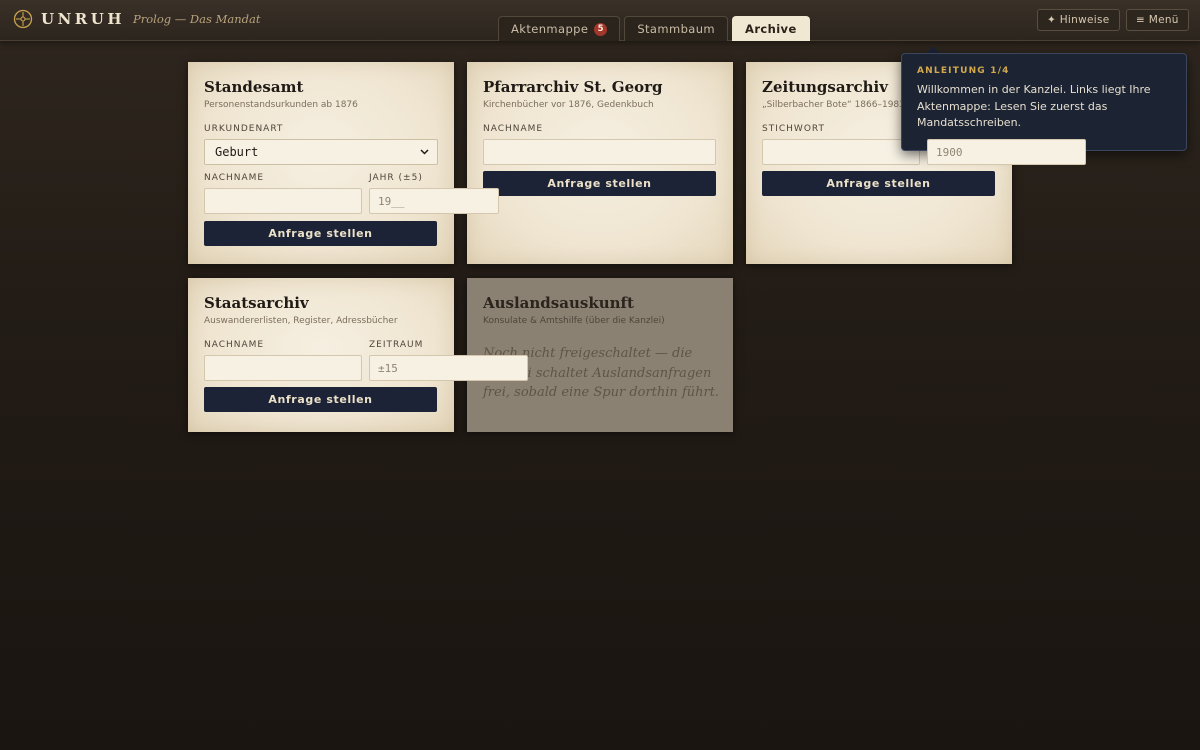  I want to click on selected-value: Geburt, so click(237, 152).